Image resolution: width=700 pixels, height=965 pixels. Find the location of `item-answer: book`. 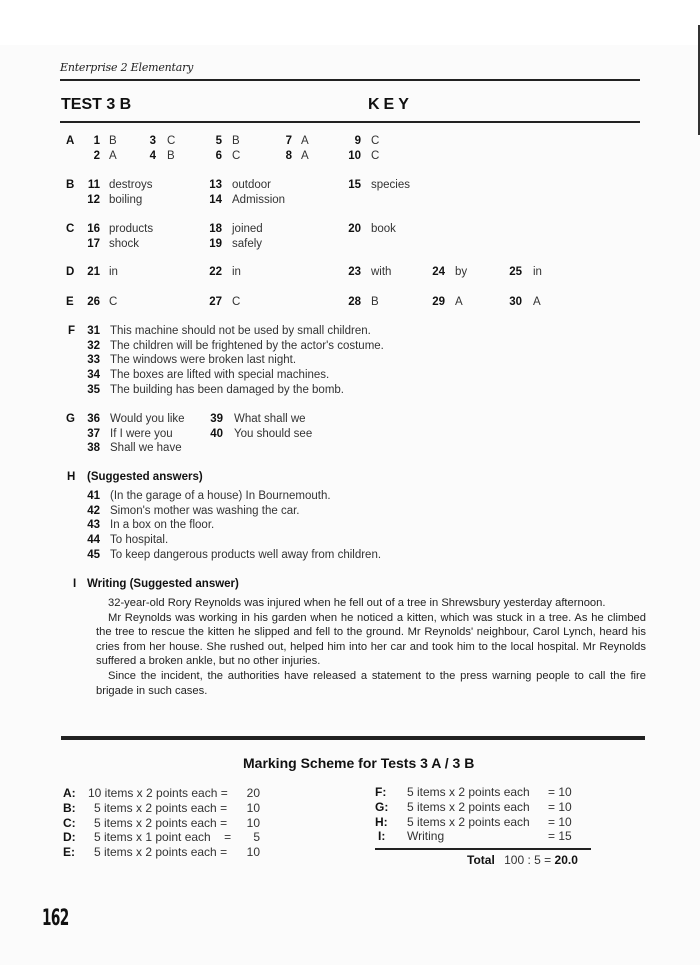

item-answer: book is located at coordinates (383, 229).